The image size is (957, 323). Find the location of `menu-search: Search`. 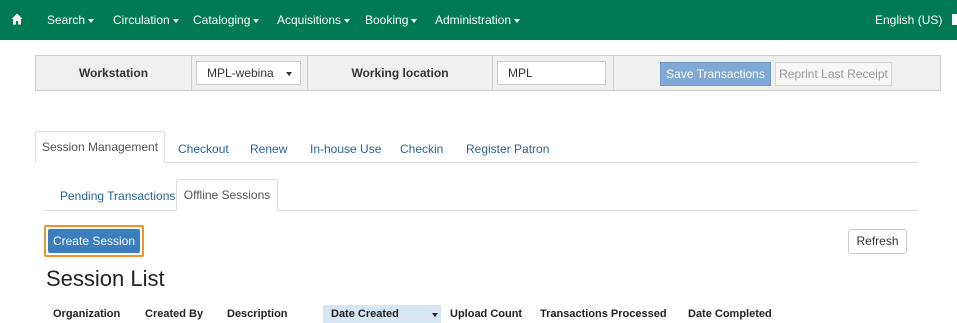

menu-search: Search is located at coordinates (71, 20).